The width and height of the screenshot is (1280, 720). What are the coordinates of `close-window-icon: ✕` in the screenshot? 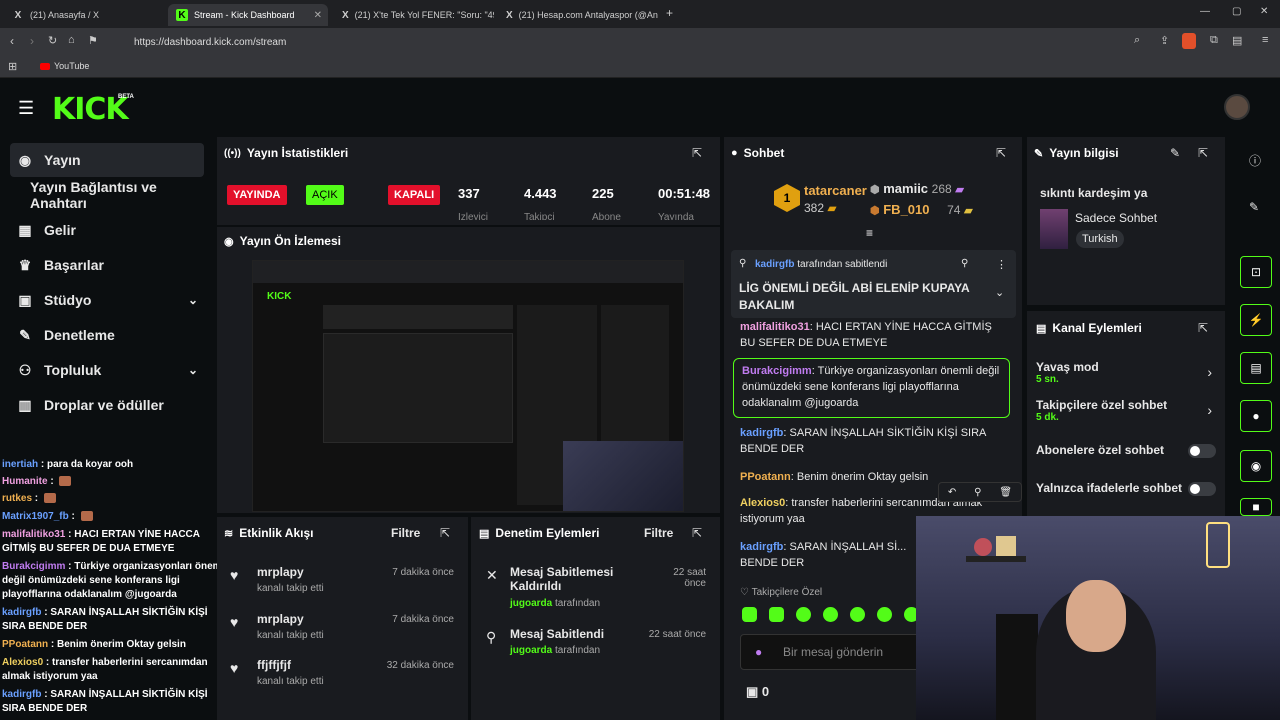 It's located at (1264, 11).